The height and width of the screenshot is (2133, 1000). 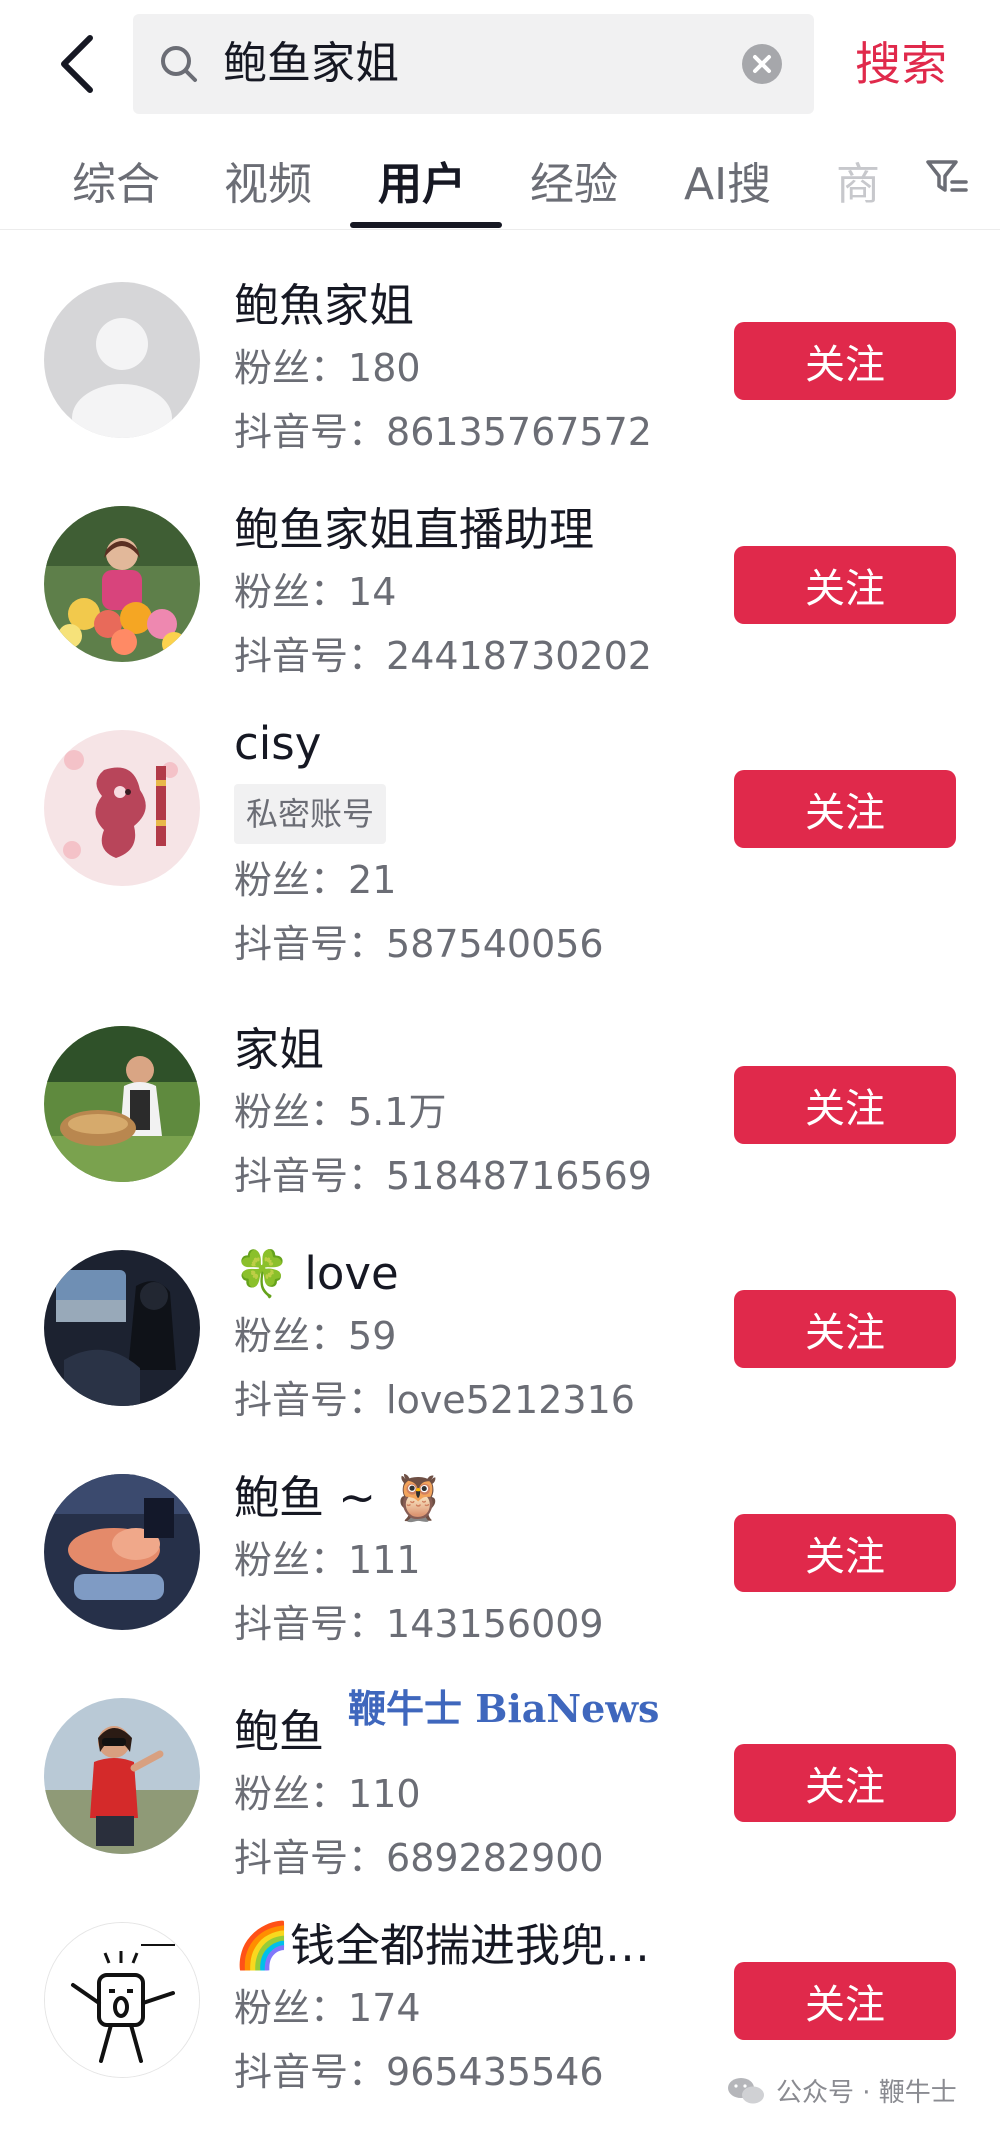 I want to click on result-tabs: 综合 视频 用户 经验 AI搜 商, so click(x=500, y=180).